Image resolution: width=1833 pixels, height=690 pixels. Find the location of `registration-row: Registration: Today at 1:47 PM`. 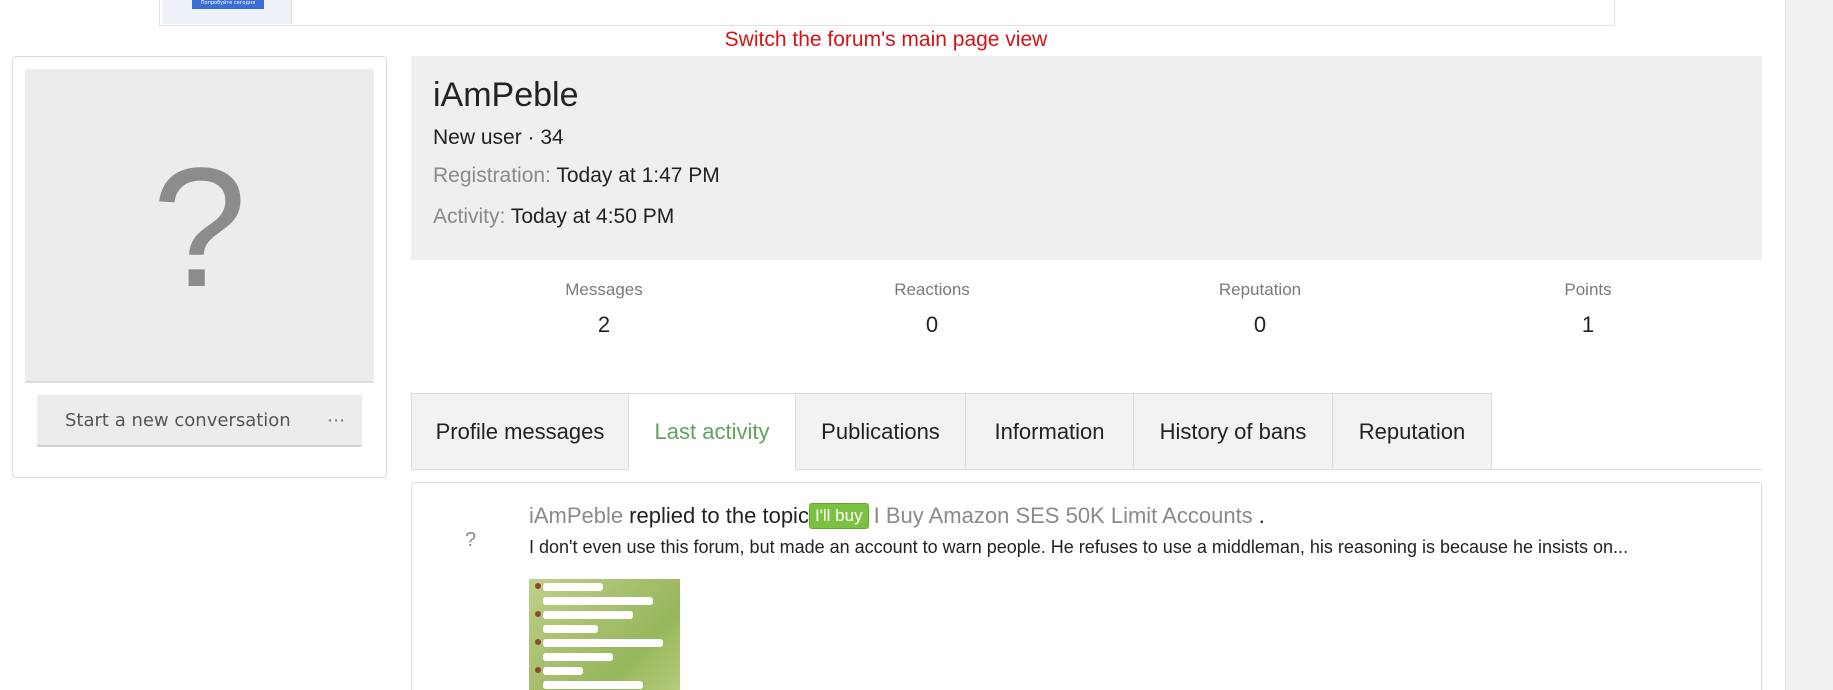

registration-row: Registration: Today at 1:47 PM is located at coordinates (576, 176).